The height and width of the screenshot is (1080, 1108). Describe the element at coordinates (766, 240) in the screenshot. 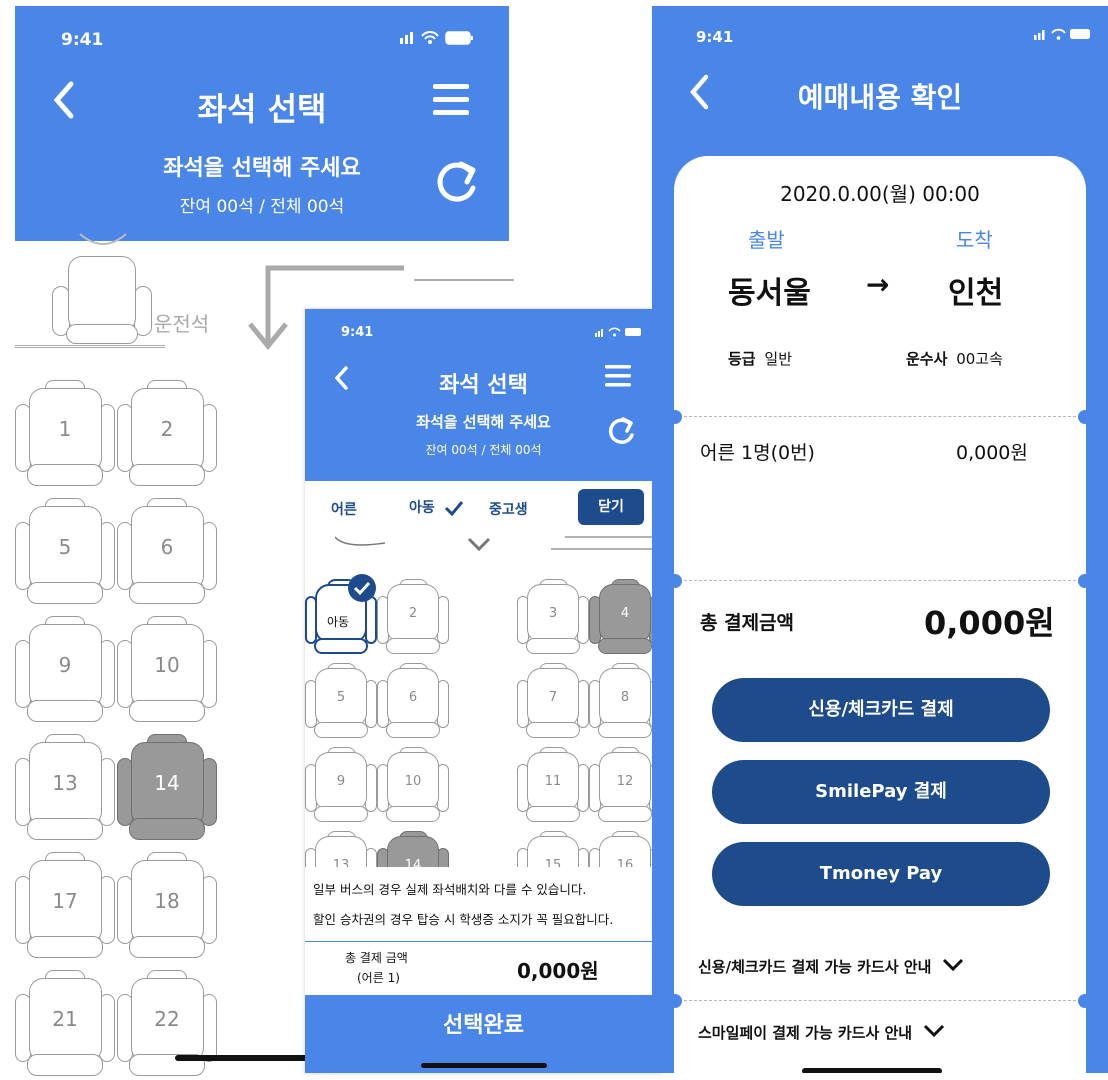

I see `depart-label: 출발` at that location.